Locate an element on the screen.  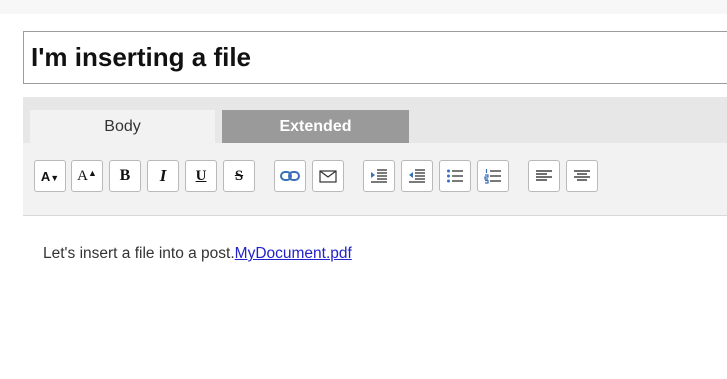
numbered-list-icon is located at coordinates (492, 176).